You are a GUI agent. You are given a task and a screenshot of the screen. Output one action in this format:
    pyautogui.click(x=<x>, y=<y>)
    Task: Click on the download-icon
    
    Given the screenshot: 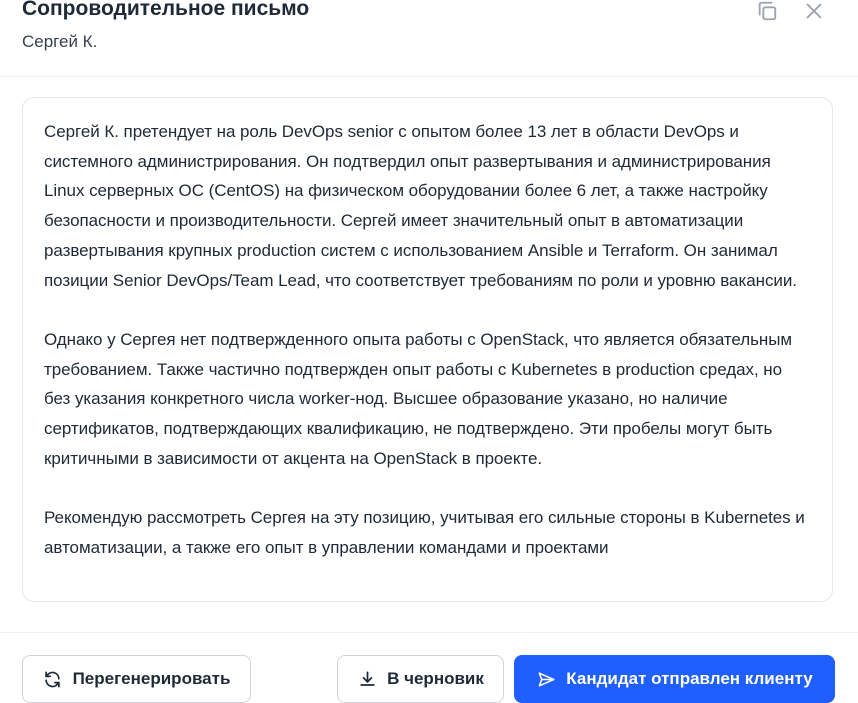 What is the action you would take?
    pyautogui.click(x=367, y=679)
    